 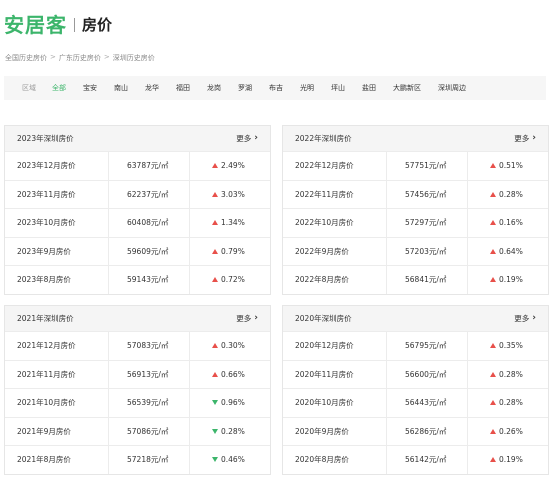 I want to click on price-row: 2021年12月房价 57083元/㎡ 0.30%, so click(x=137, y=345).